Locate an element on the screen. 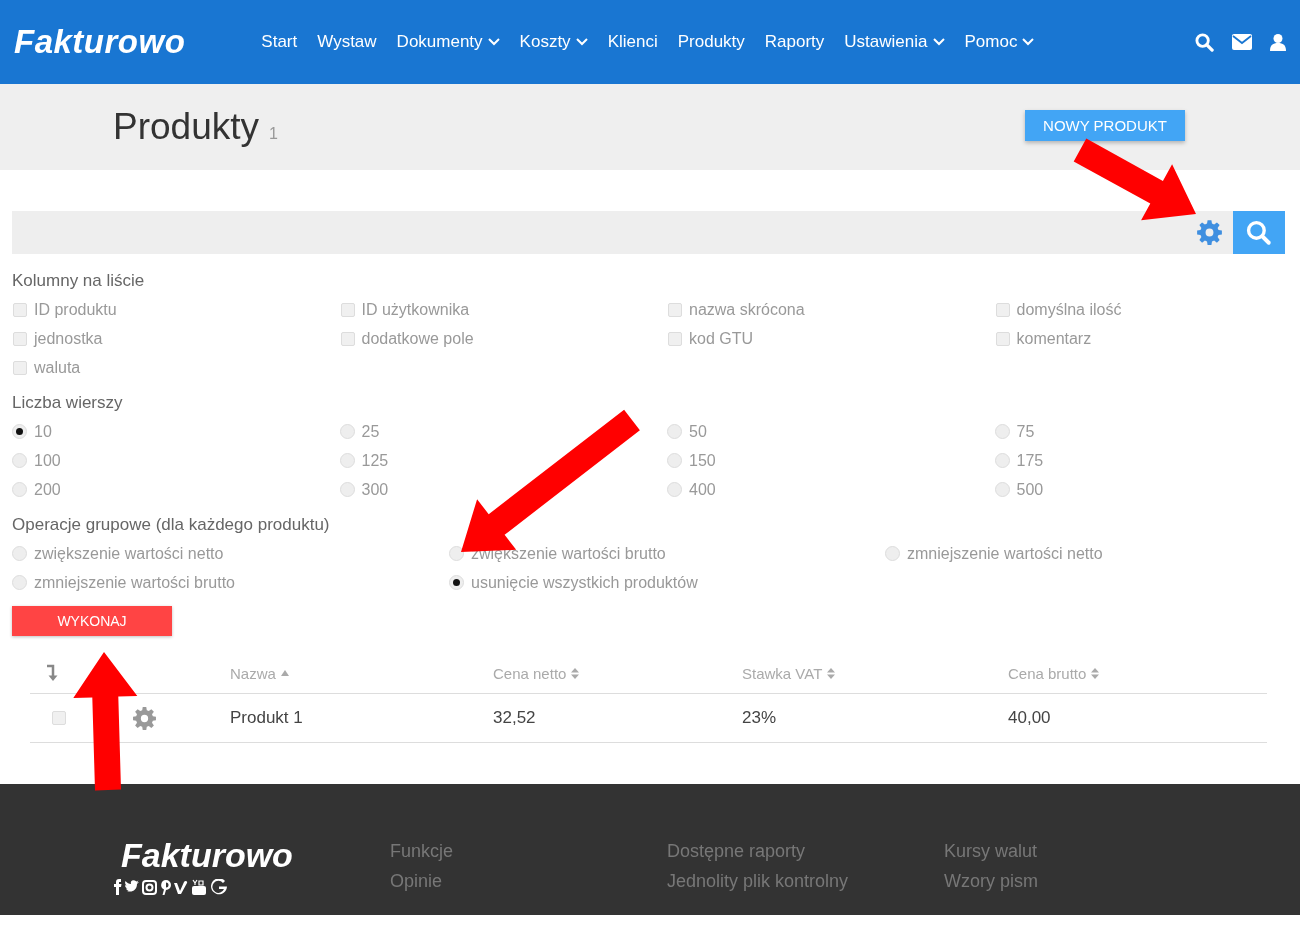  envelope-icon is located at coordinates (1242, 42).